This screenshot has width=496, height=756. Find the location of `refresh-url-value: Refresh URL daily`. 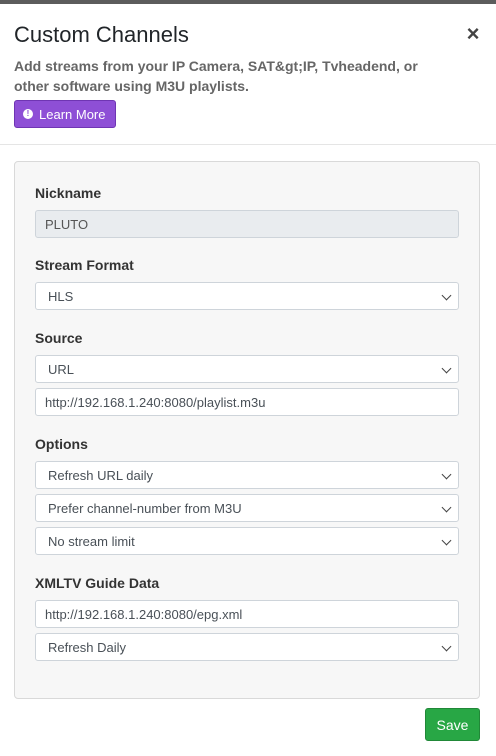

refresh-url-value: Refresh URL daily is located at coordinates (101, 475).